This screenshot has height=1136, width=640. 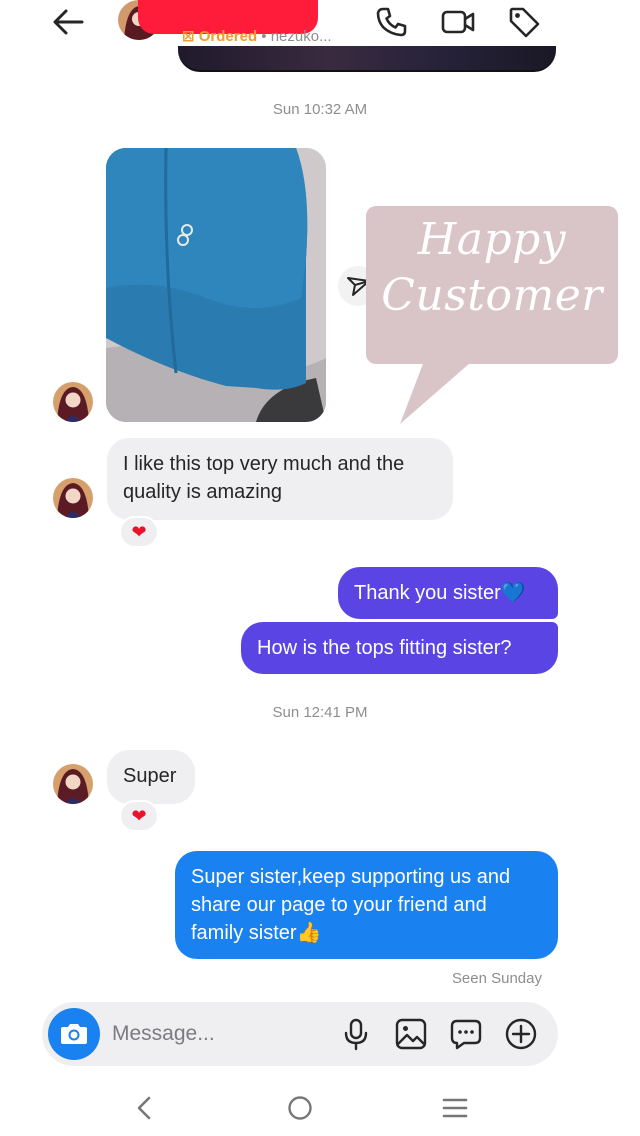 I want to click on outgoing-message: How is the tops fitting sister?, so click(x=399, y=648).